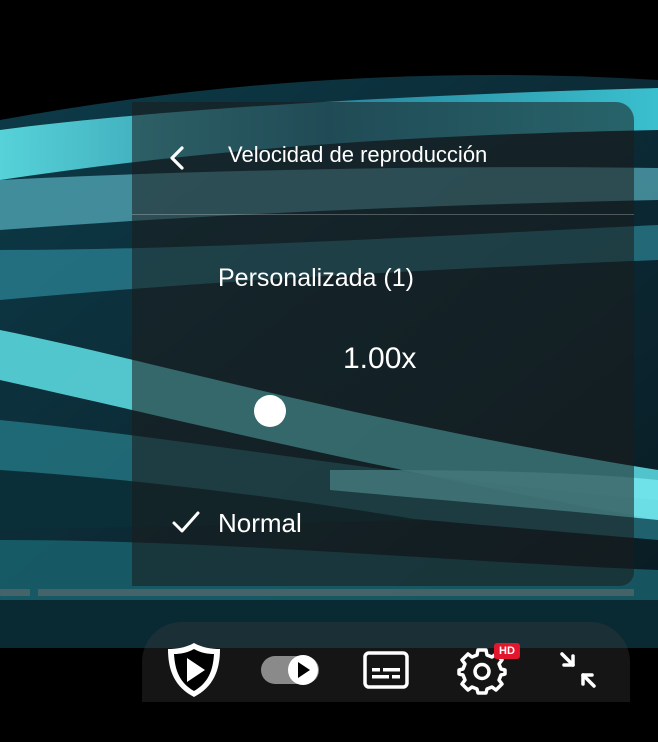 Image resolution: width=658 pixels, height=742 pixels. I want to click on panel-title: Velocidad de reproducción, so click(358, 154).